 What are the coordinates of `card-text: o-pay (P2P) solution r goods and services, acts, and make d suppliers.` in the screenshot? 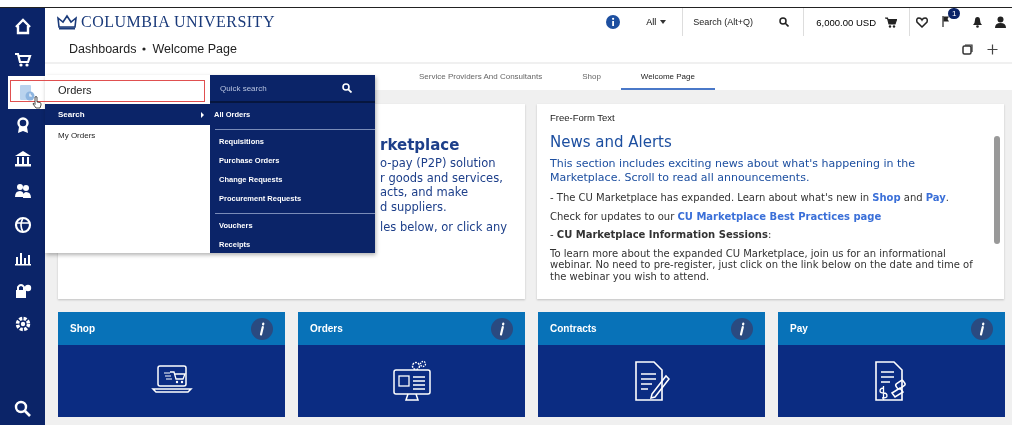 It's located at (442, 185).